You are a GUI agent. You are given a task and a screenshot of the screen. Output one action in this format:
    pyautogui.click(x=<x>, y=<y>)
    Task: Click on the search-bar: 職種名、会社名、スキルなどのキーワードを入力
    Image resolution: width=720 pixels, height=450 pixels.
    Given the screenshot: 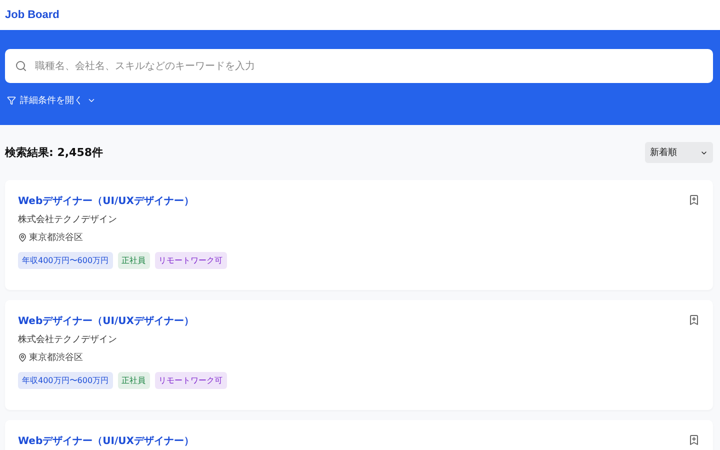 What is the action you would take?
    pyautogui.click(x=359, y=66)
    